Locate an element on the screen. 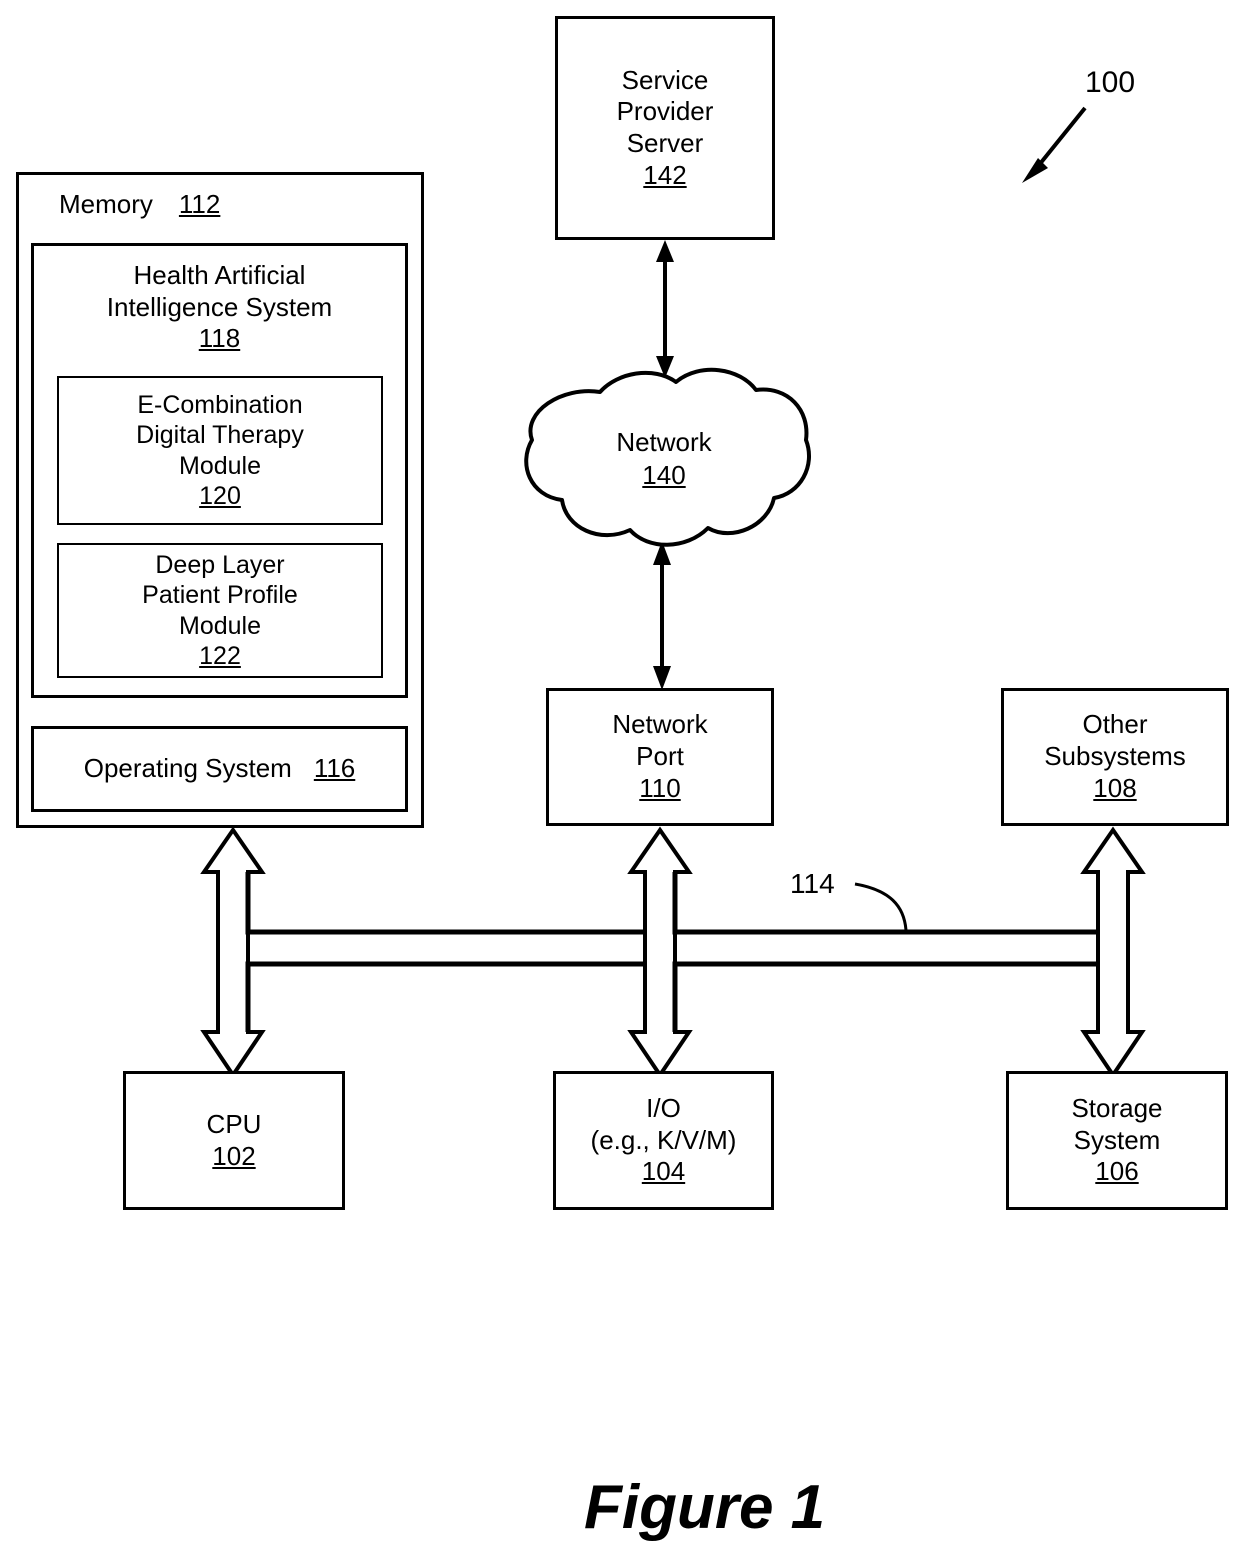  deep-layer-patient-profile-module-box: Deep Layer Patient Profile Module 122 is located at coordinates (220, 610).